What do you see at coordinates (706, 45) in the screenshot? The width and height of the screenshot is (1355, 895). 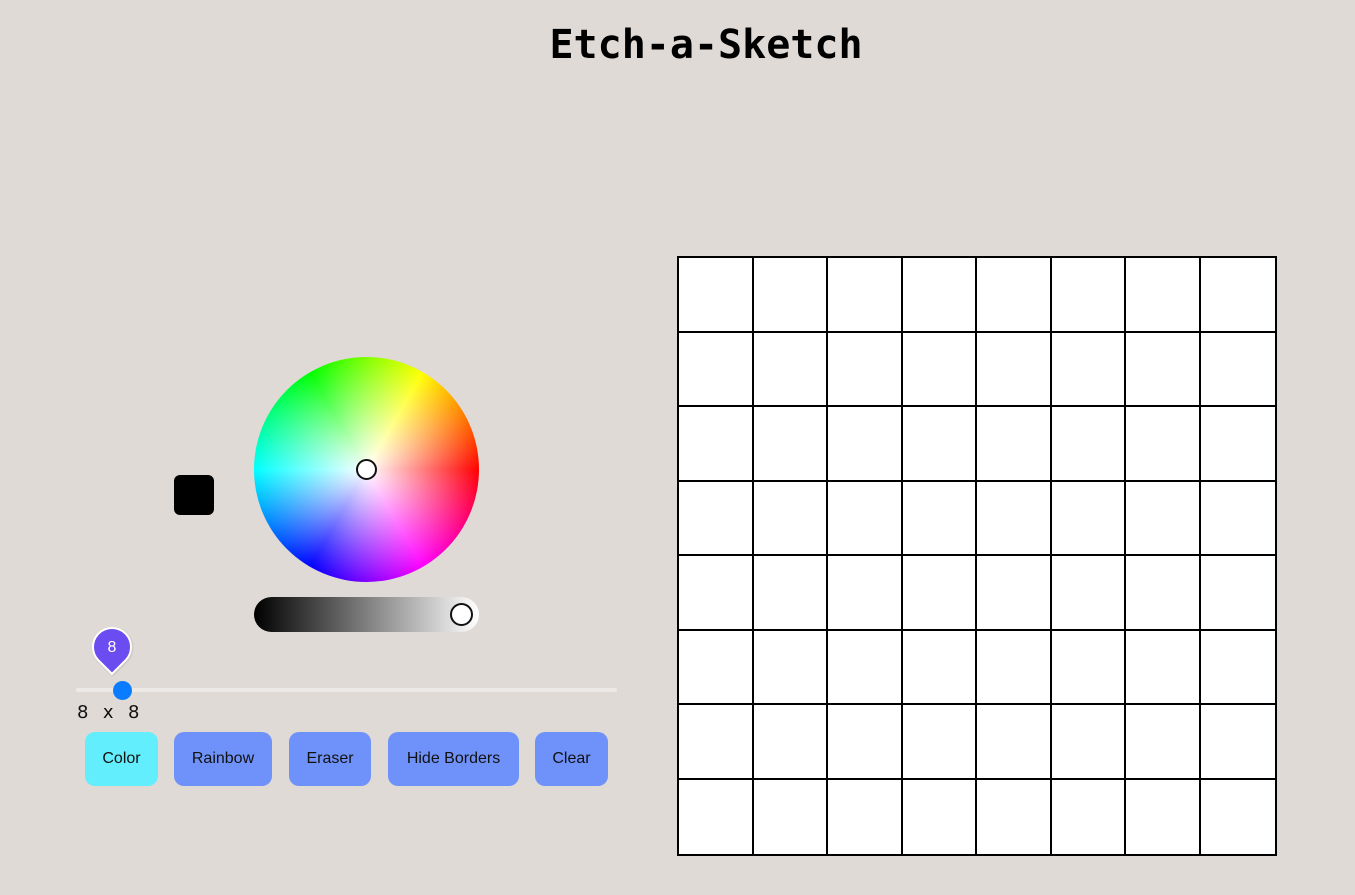 I see `page-title: Etch-a-Sketch` at bounding box center [706, 45].